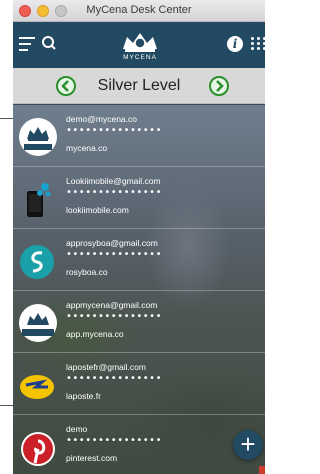 This screenshot has width=320, height=474. What do you see at coordinates (112, 305) in the screenshot?
I see `account-email: appmycena@gmail.com` at bounding box center [112, 305].